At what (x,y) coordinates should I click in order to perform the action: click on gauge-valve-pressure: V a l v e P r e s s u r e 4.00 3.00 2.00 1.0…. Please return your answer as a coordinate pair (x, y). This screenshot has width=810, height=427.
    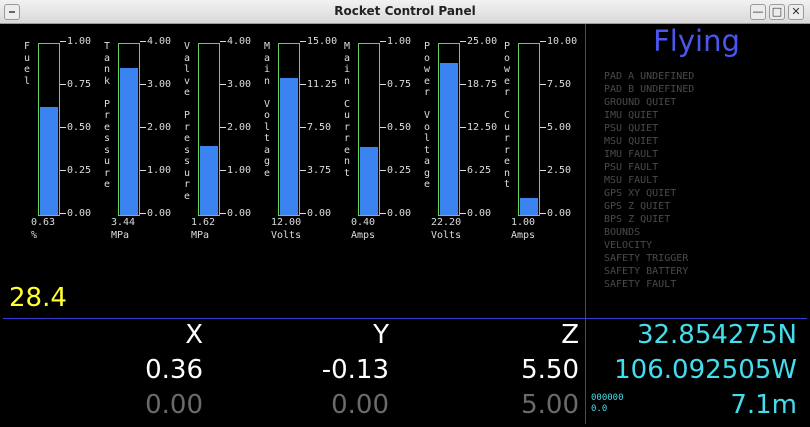
    Looking at the image, I should click on (215, 143).